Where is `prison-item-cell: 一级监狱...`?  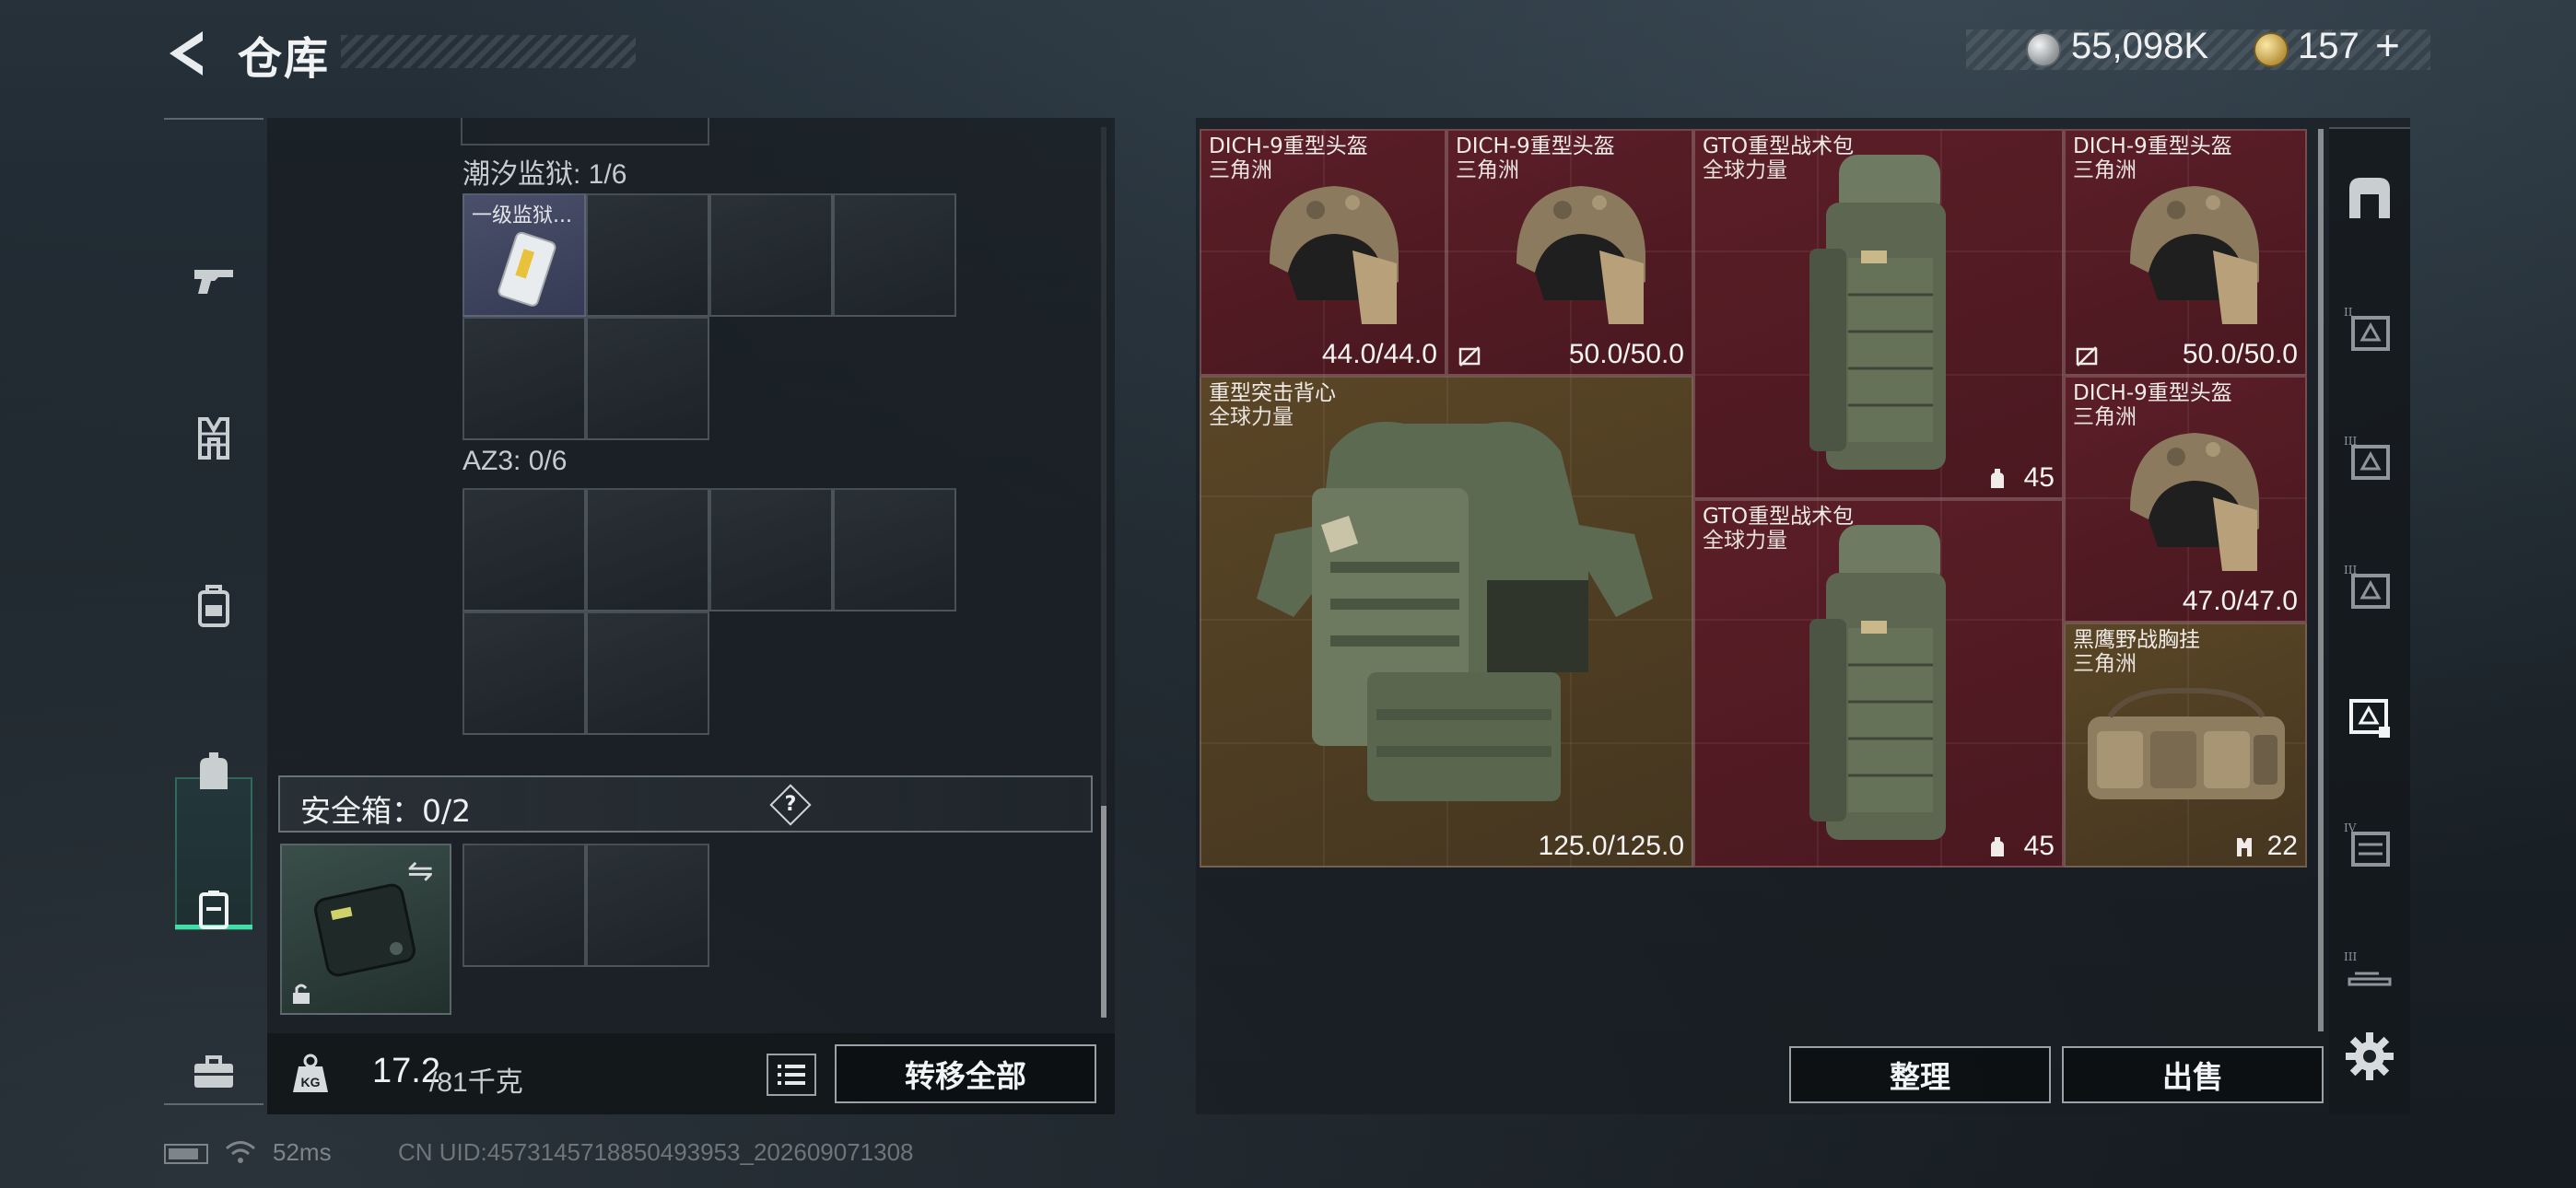
prison-item-cell: 一级监狱... is located at coordinates (524, 255).